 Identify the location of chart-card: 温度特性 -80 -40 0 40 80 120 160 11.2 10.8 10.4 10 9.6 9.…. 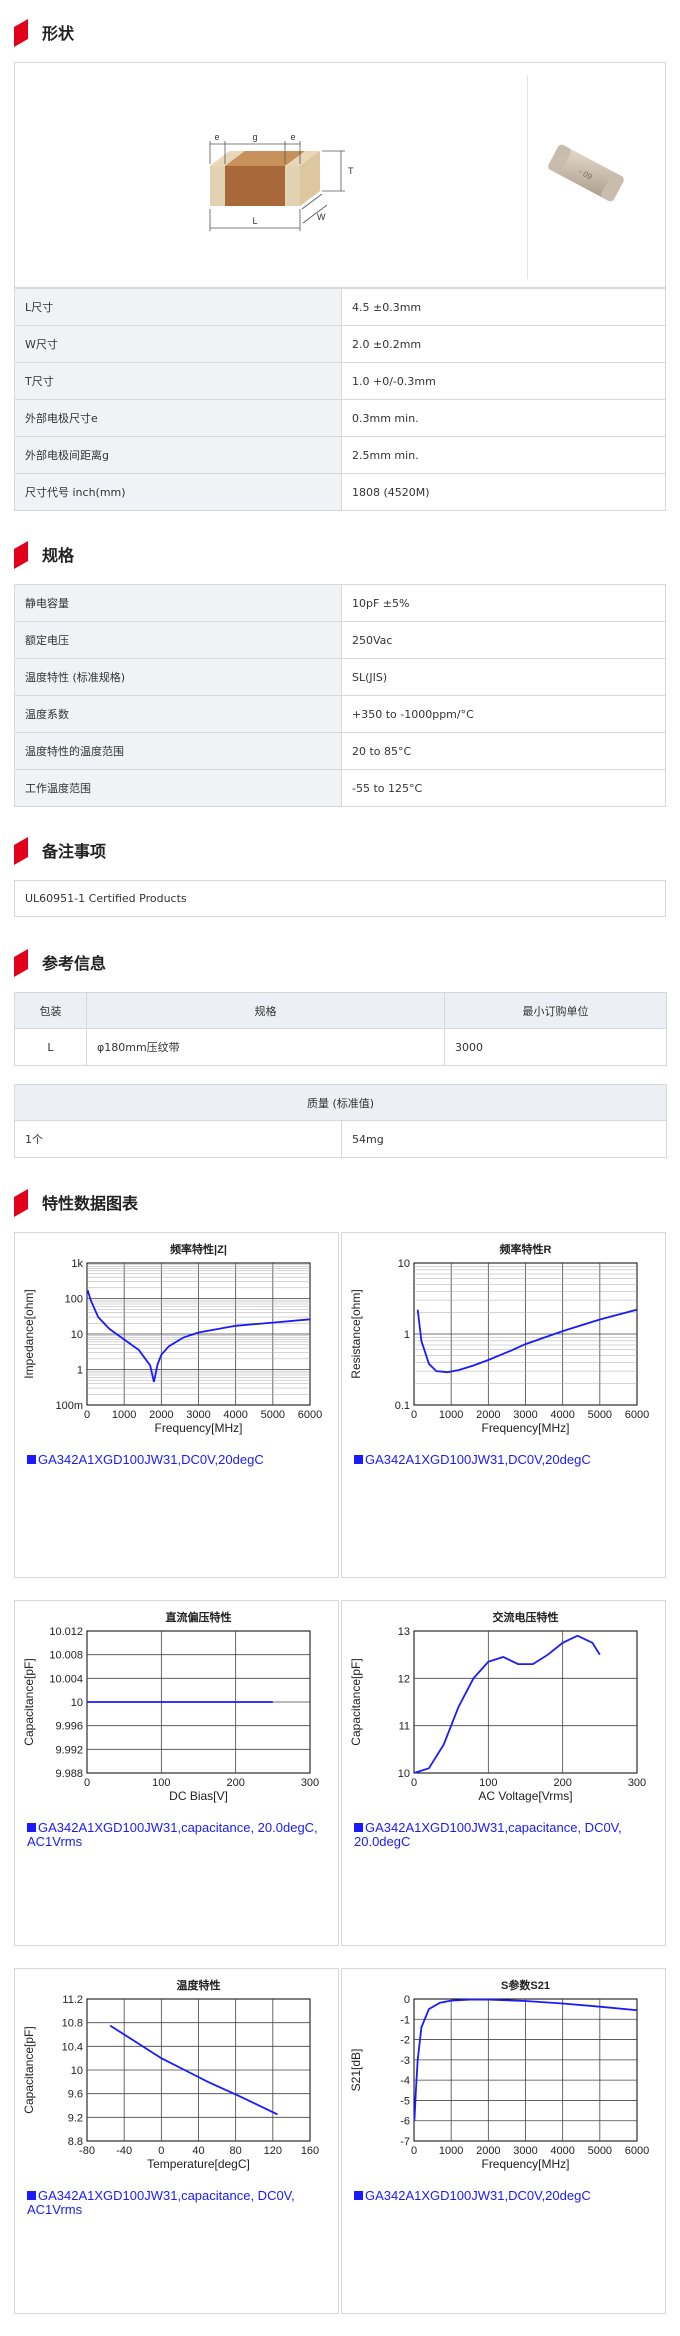
(176, 2141).